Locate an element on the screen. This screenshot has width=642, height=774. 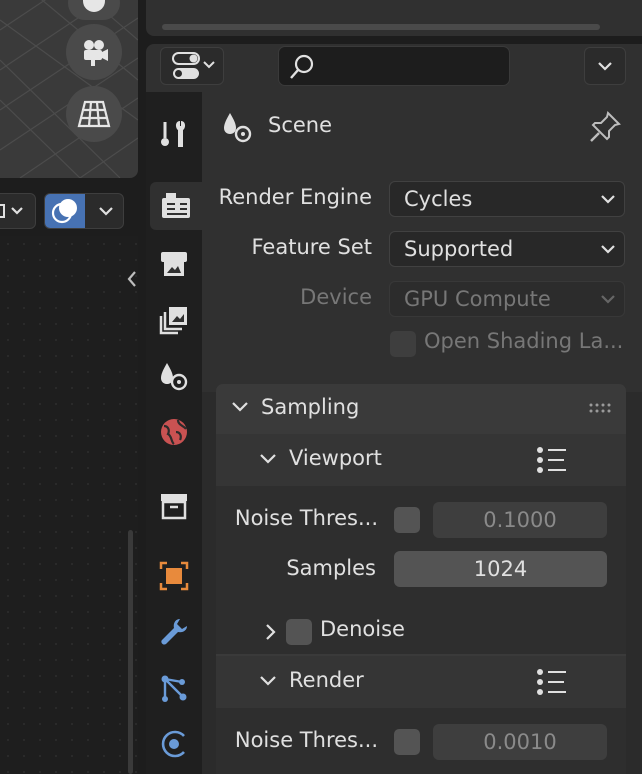
denoise-label: Denoise is located at coordinates (362, 629).